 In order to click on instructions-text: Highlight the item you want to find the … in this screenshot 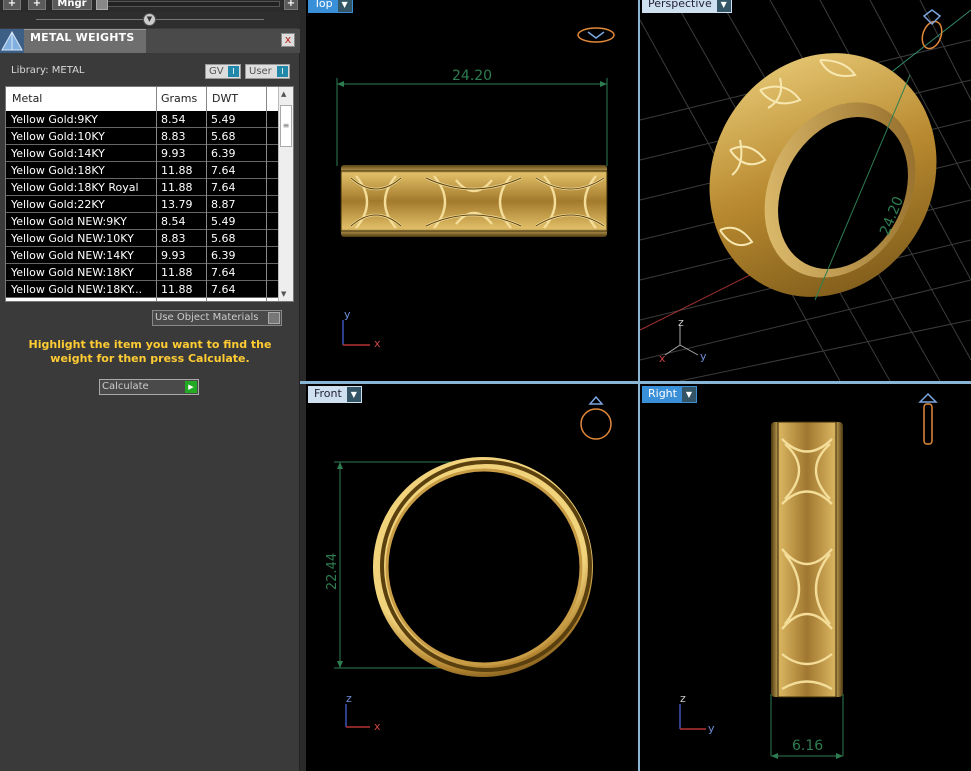, I will do `click(150, 351)`.